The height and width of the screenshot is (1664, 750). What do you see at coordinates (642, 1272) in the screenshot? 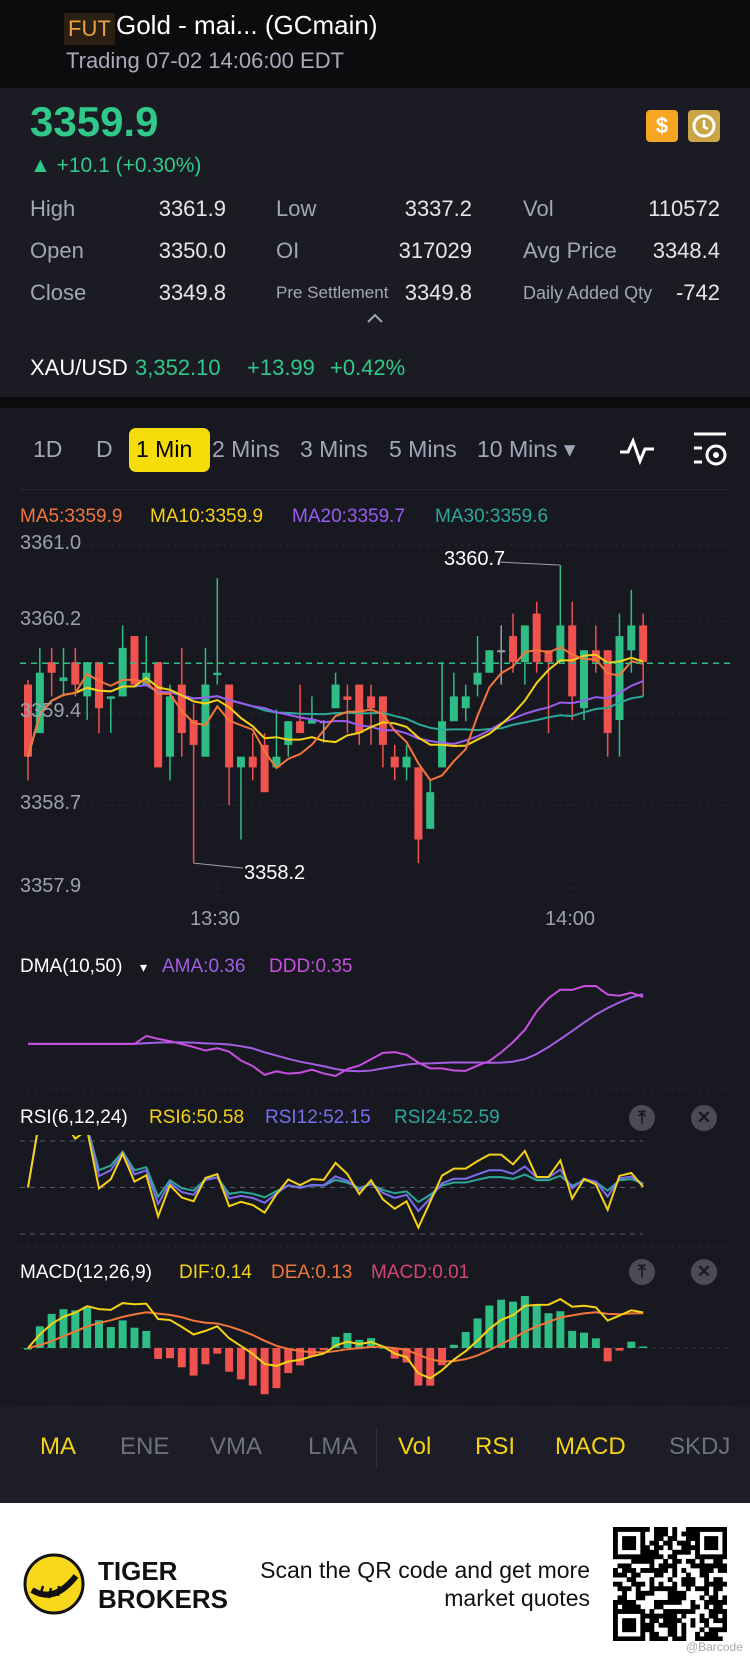
I see `macd-pin-top-icon: ⤒` at bounding box center [642, 1272].